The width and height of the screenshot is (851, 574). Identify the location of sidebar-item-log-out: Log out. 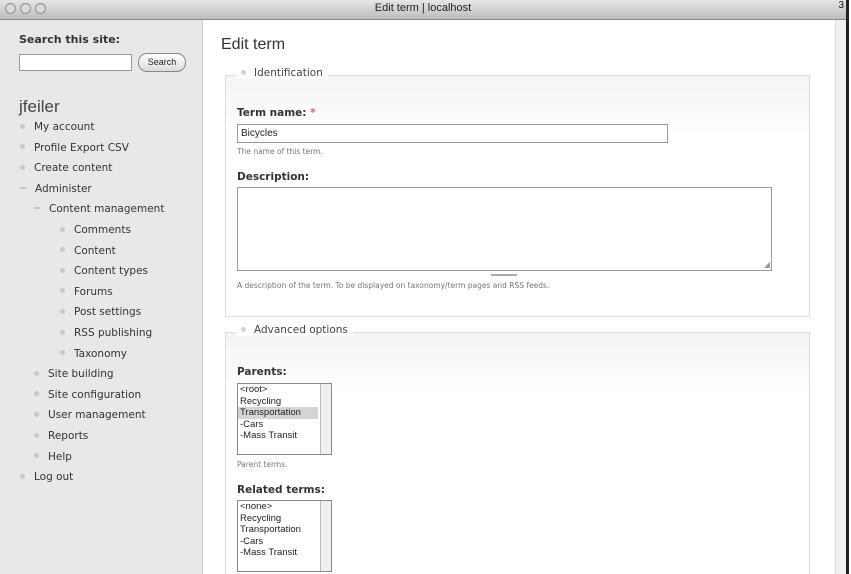
(46, 477).